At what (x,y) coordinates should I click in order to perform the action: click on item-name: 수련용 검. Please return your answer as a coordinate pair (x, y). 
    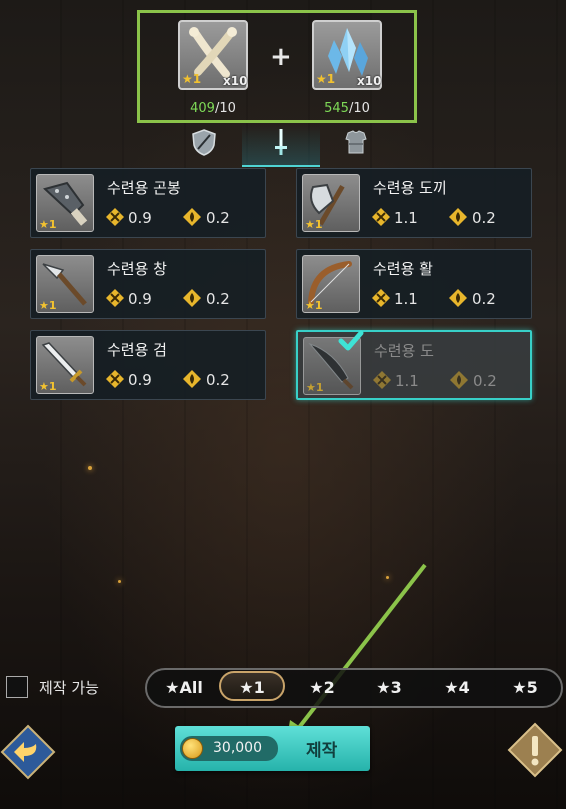
    Looking at the image, I should click on (137, 350).